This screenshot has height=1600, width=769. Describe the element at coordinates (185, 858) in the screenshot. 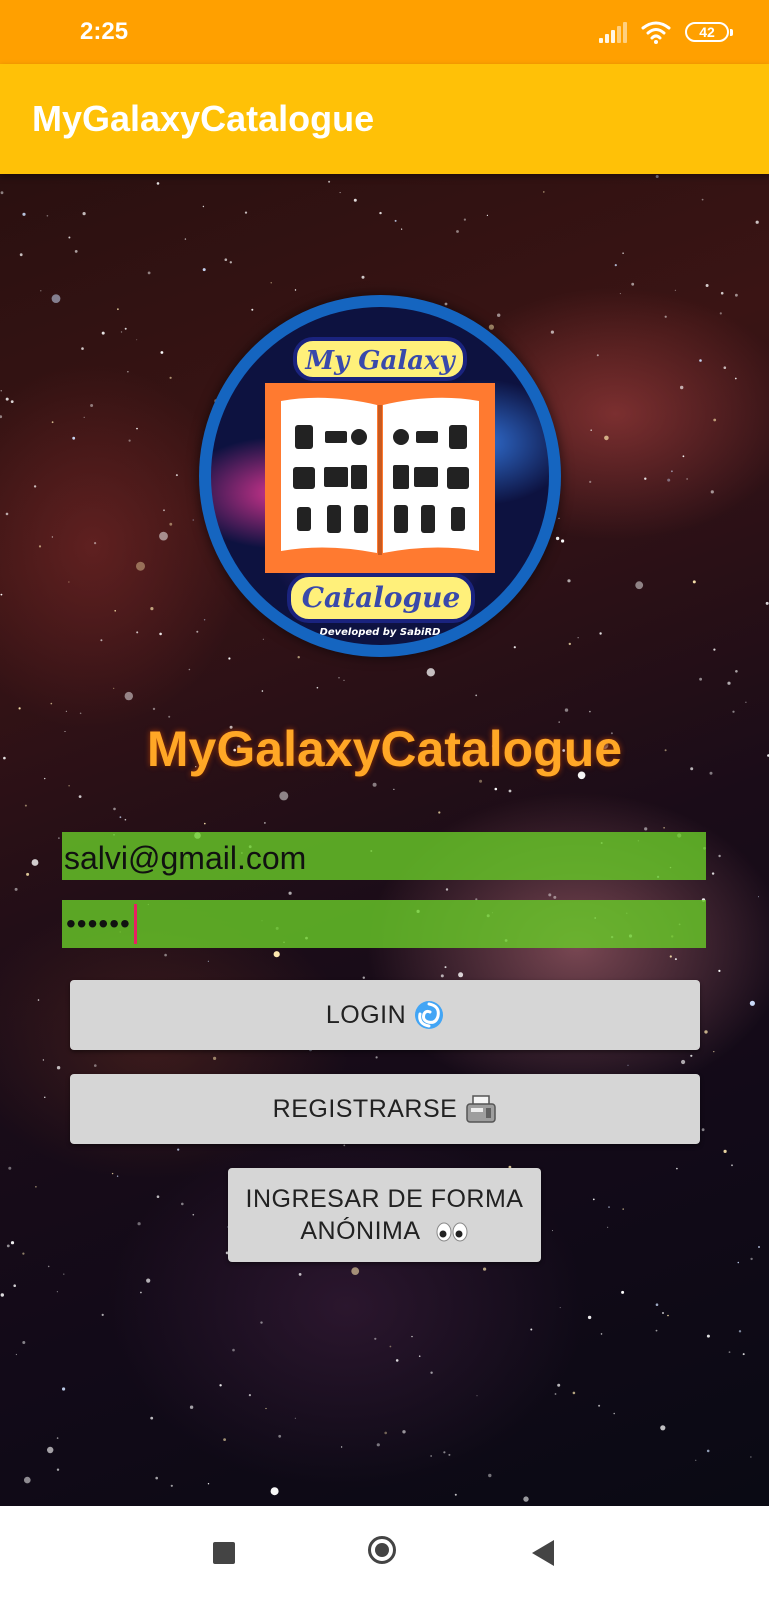

I see `email-value: salvi@gmail.com` at that location.